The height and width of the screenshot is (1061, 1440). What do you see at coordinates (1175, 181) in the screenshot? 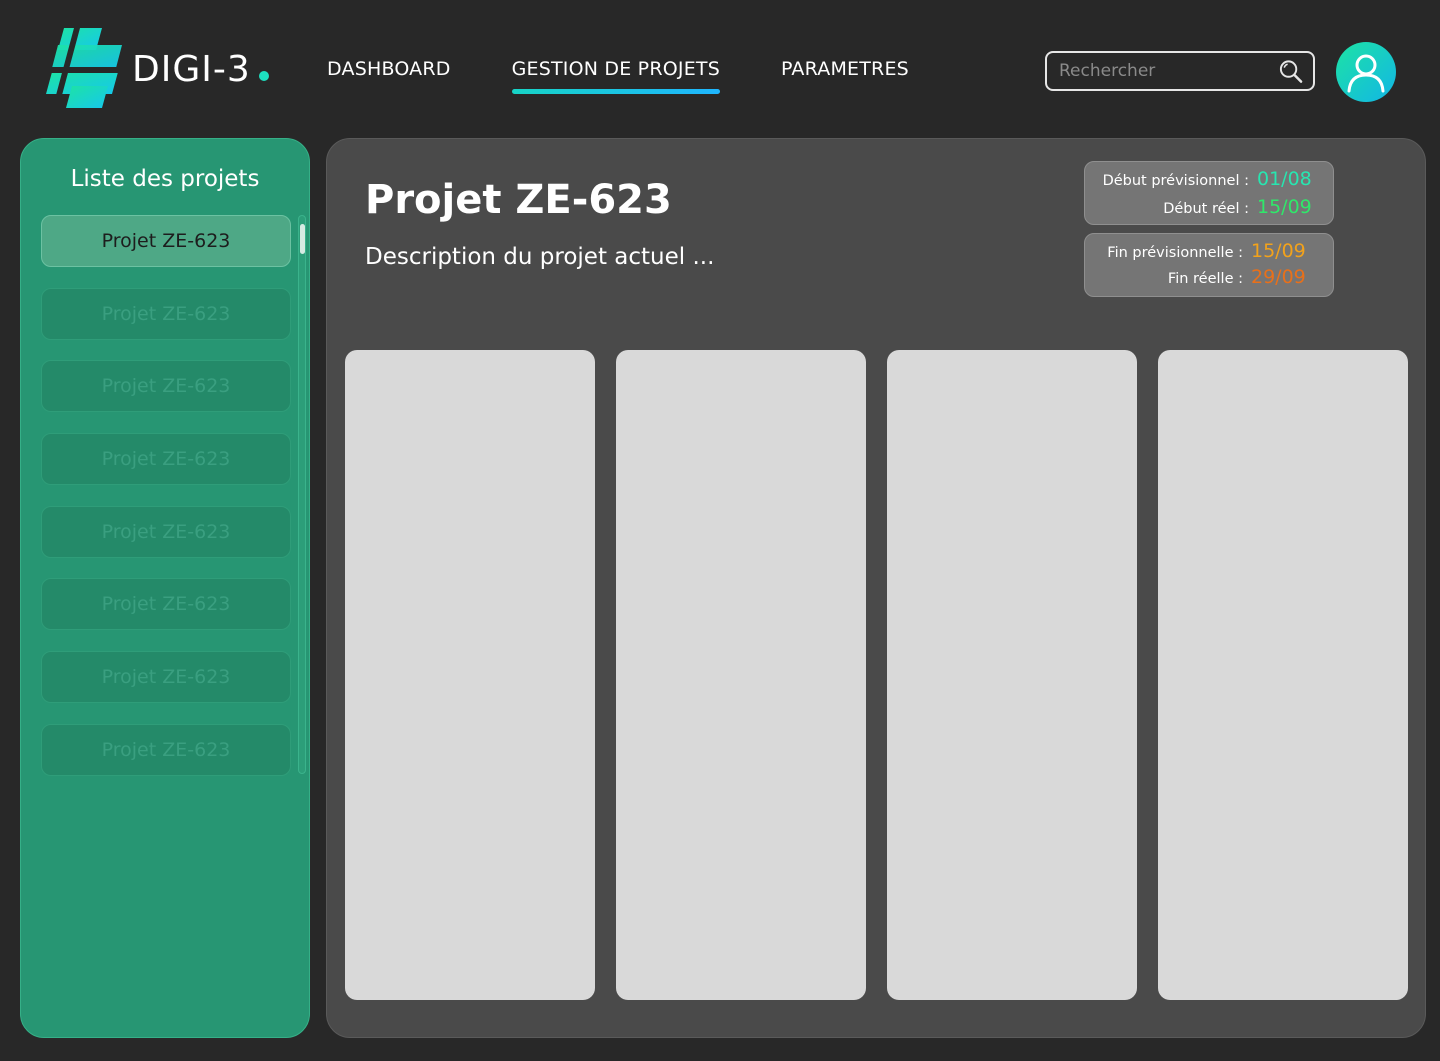
I see `start-planned-label: Début prévisionnel :` at bounding box center [1175, 181].